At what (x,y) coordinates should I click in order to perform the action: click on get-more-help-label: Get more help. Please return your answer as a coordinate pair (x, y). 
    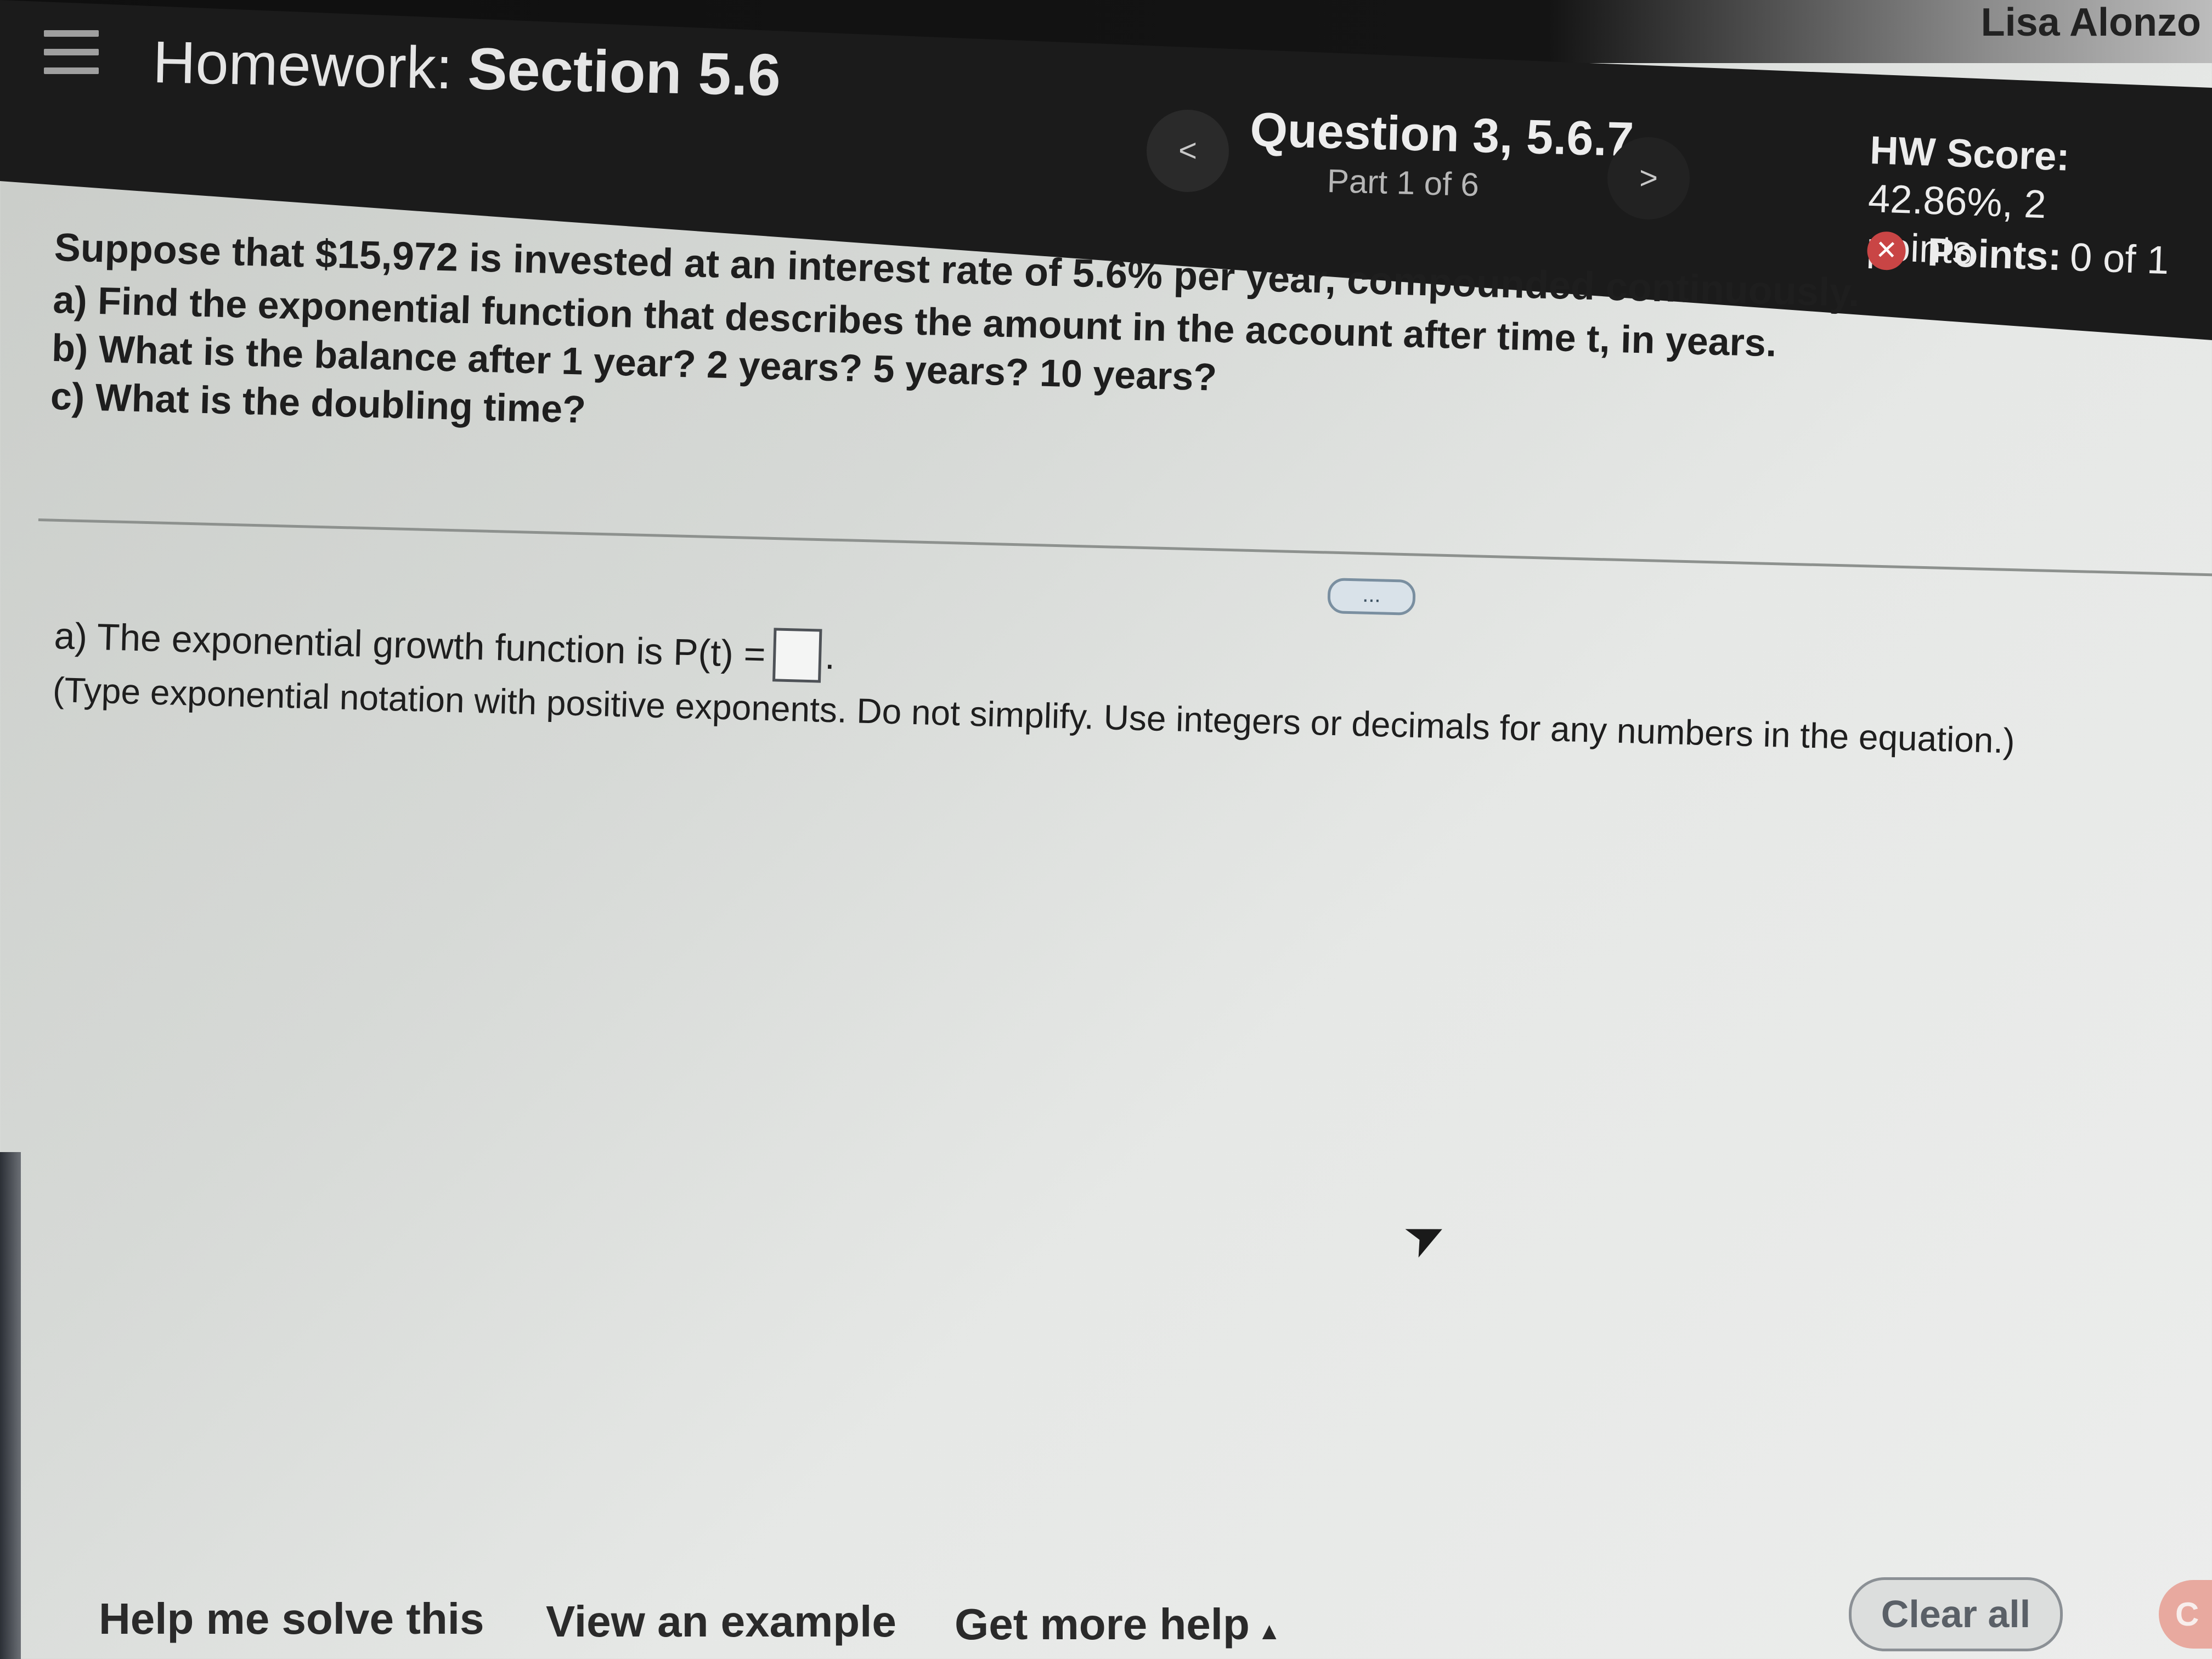
    Looking at the image, I should click on (1102, 1624).